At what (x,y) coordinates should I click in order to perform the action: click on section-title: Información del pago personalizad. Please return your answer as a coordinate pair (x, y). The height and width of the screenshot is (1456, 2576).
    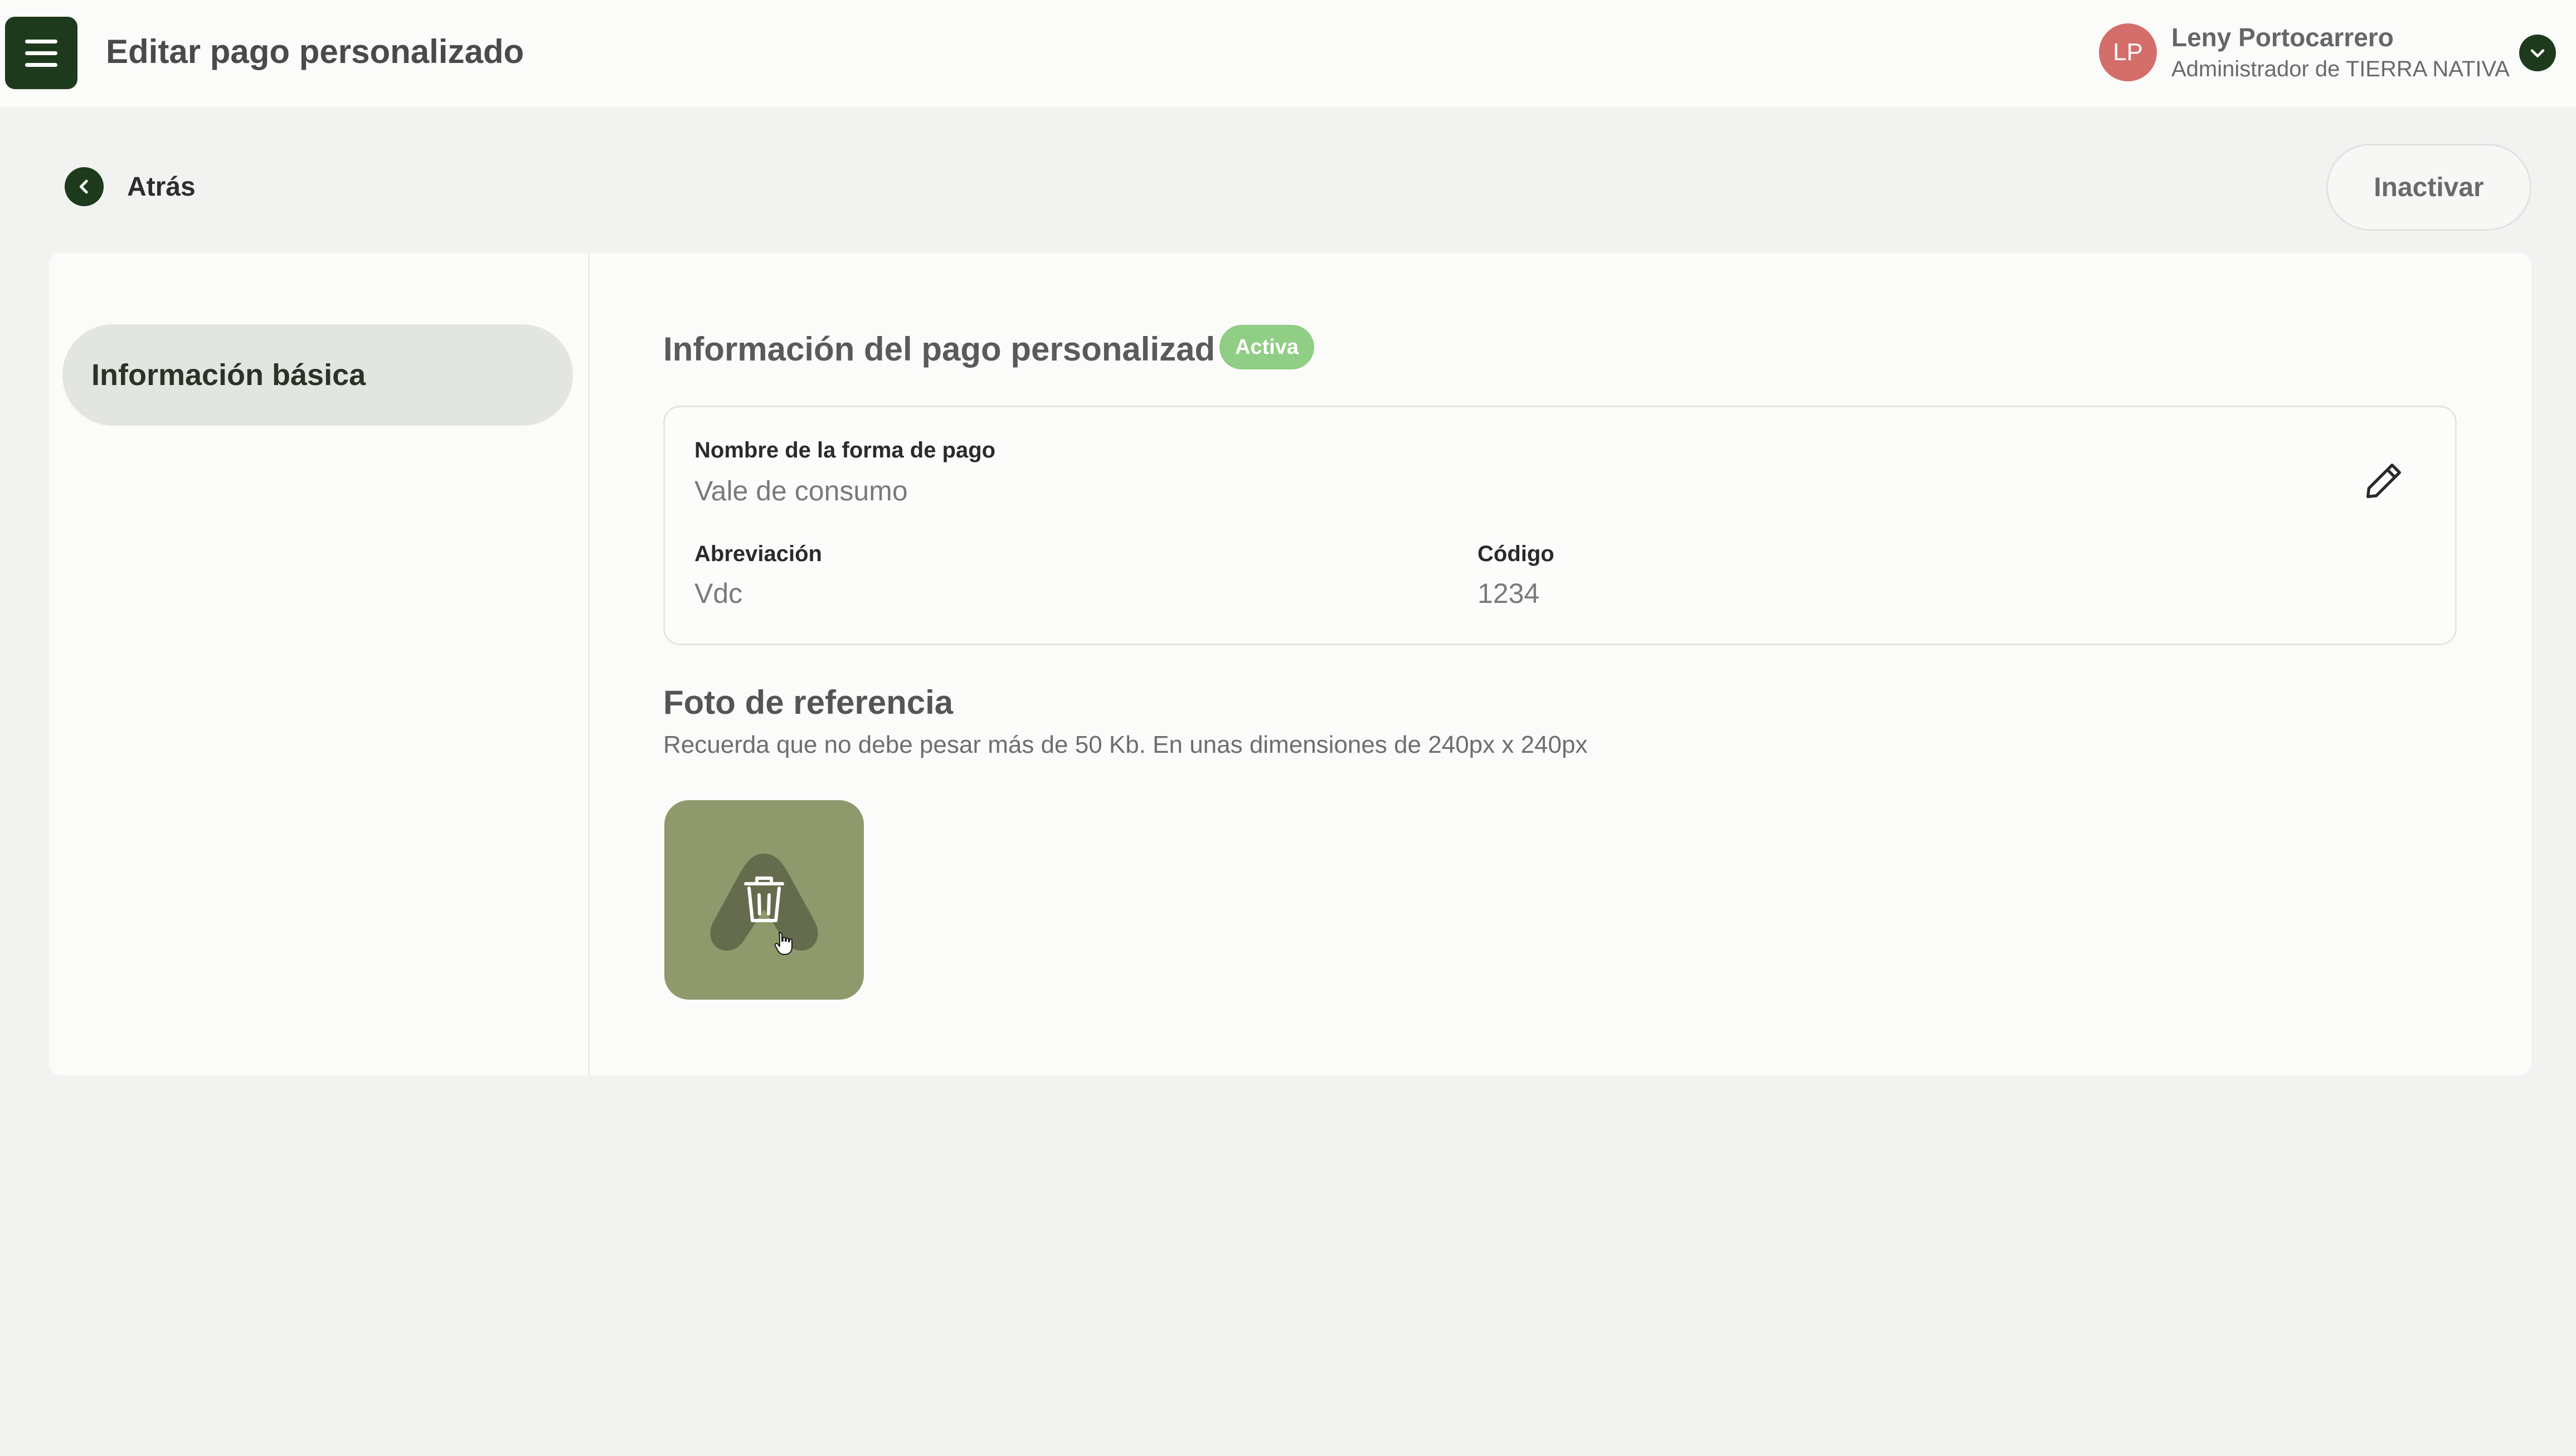
    Looking at the image, I should click on (939, 349).